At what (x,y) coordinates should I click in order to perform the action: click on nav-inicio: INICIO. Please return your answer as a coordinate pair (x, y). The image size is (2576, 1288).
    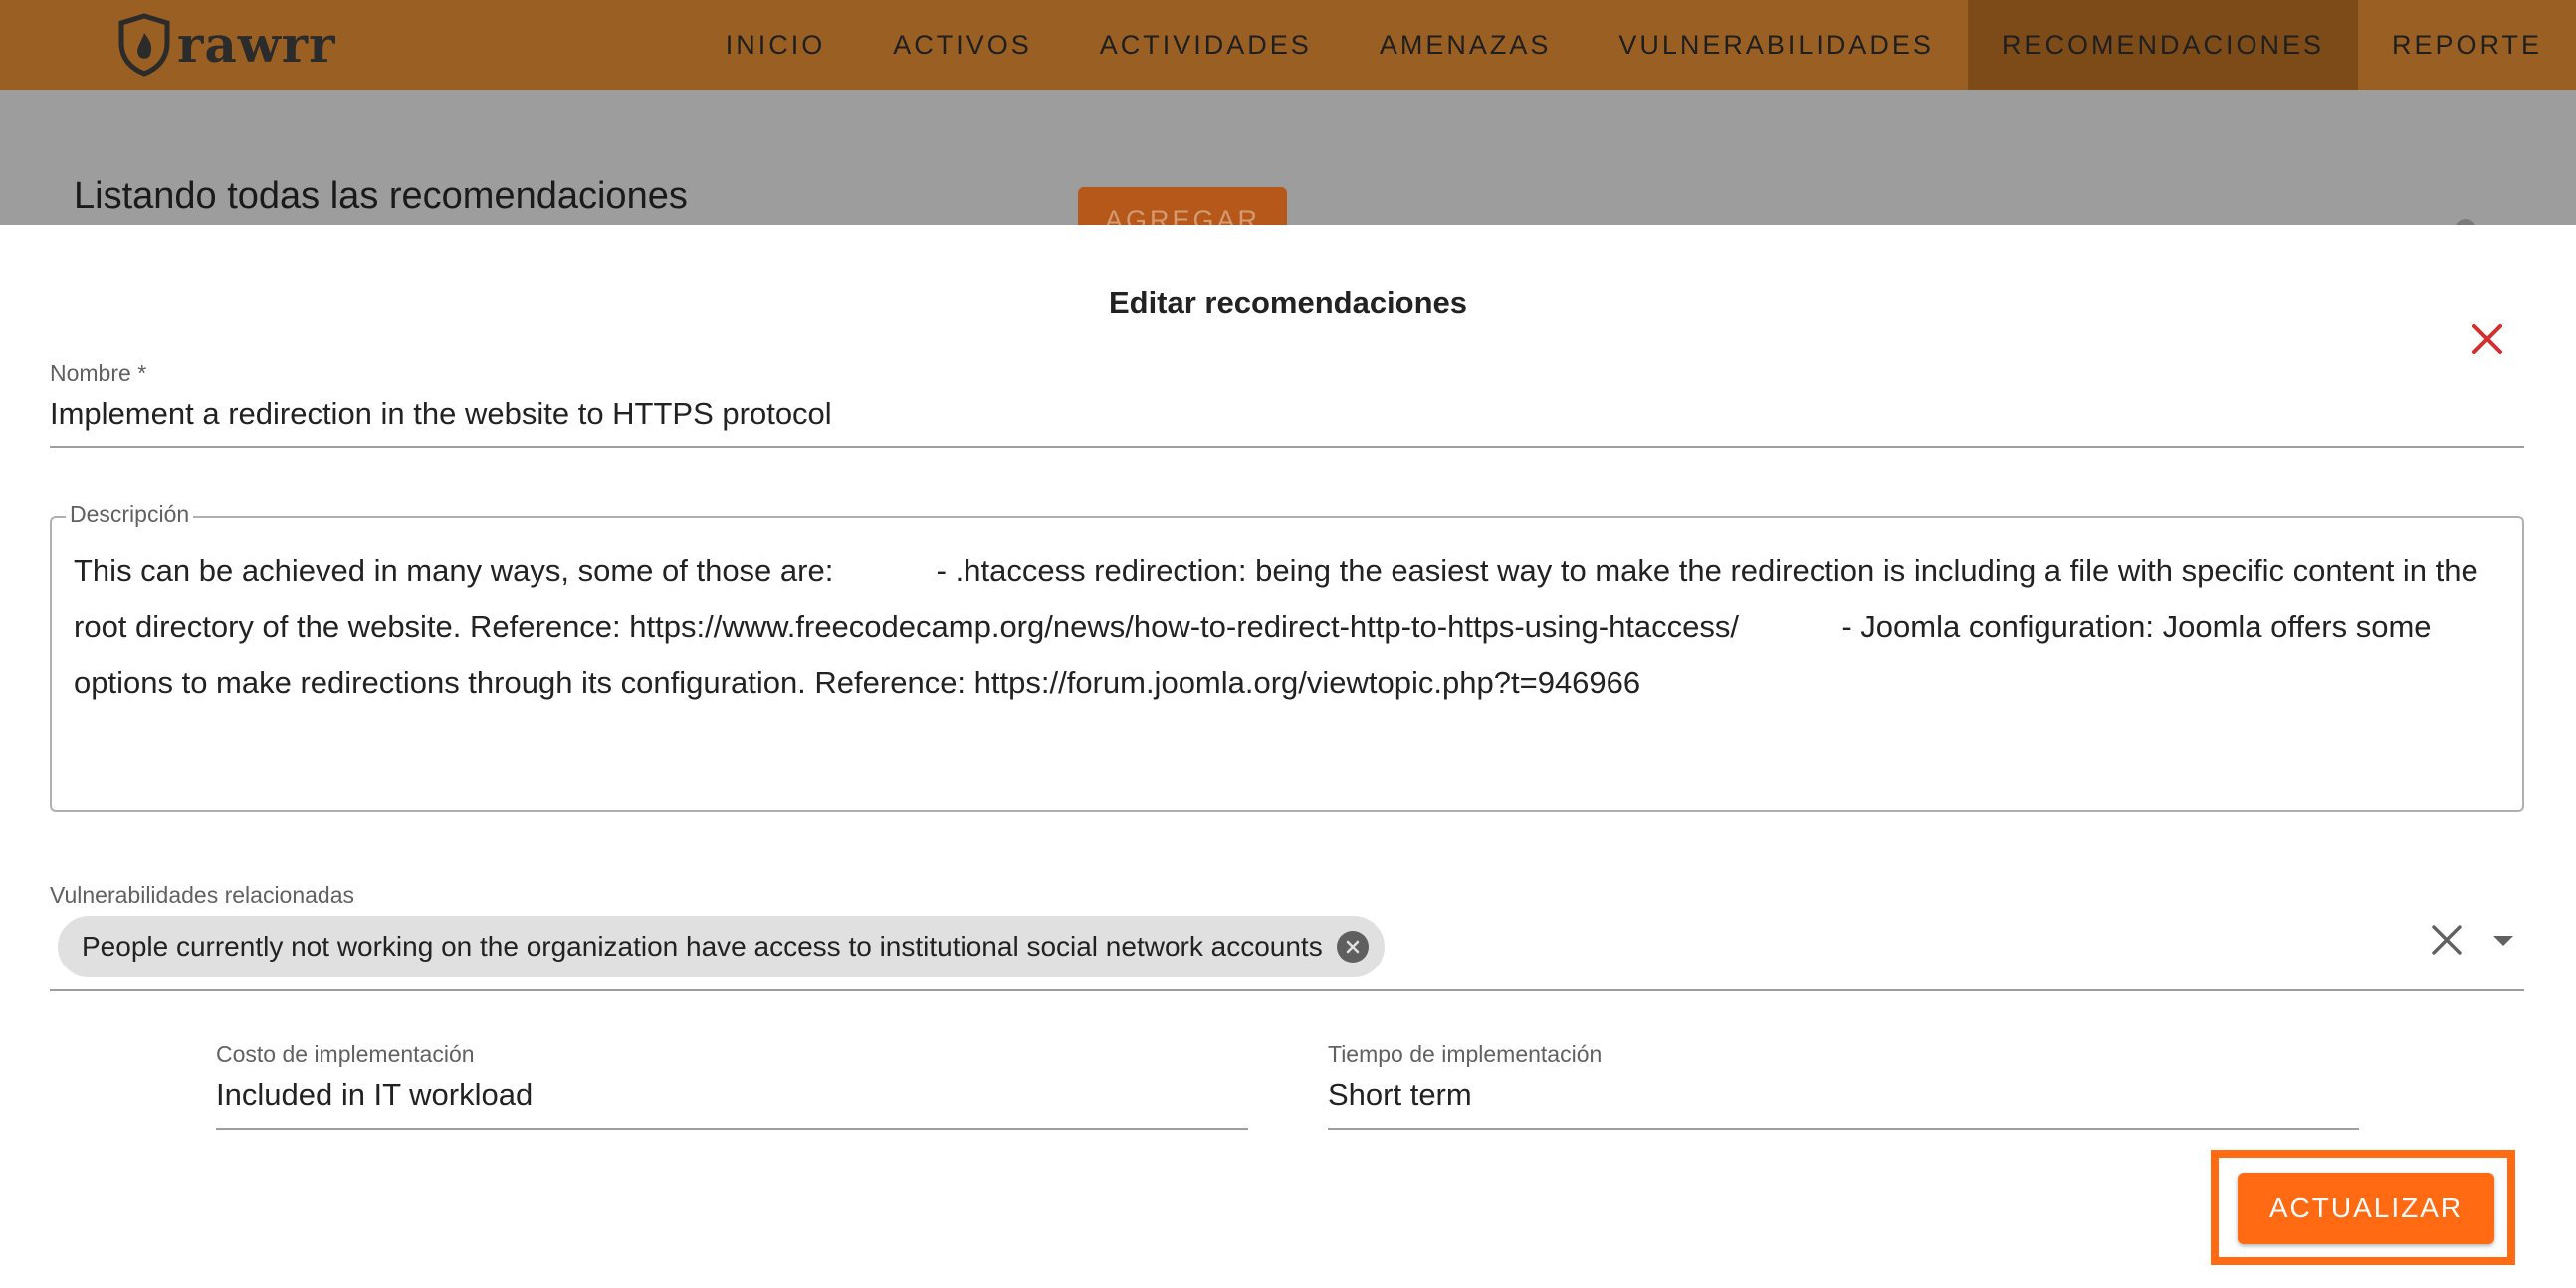
    Looking at the image, I should click on (776, 45).